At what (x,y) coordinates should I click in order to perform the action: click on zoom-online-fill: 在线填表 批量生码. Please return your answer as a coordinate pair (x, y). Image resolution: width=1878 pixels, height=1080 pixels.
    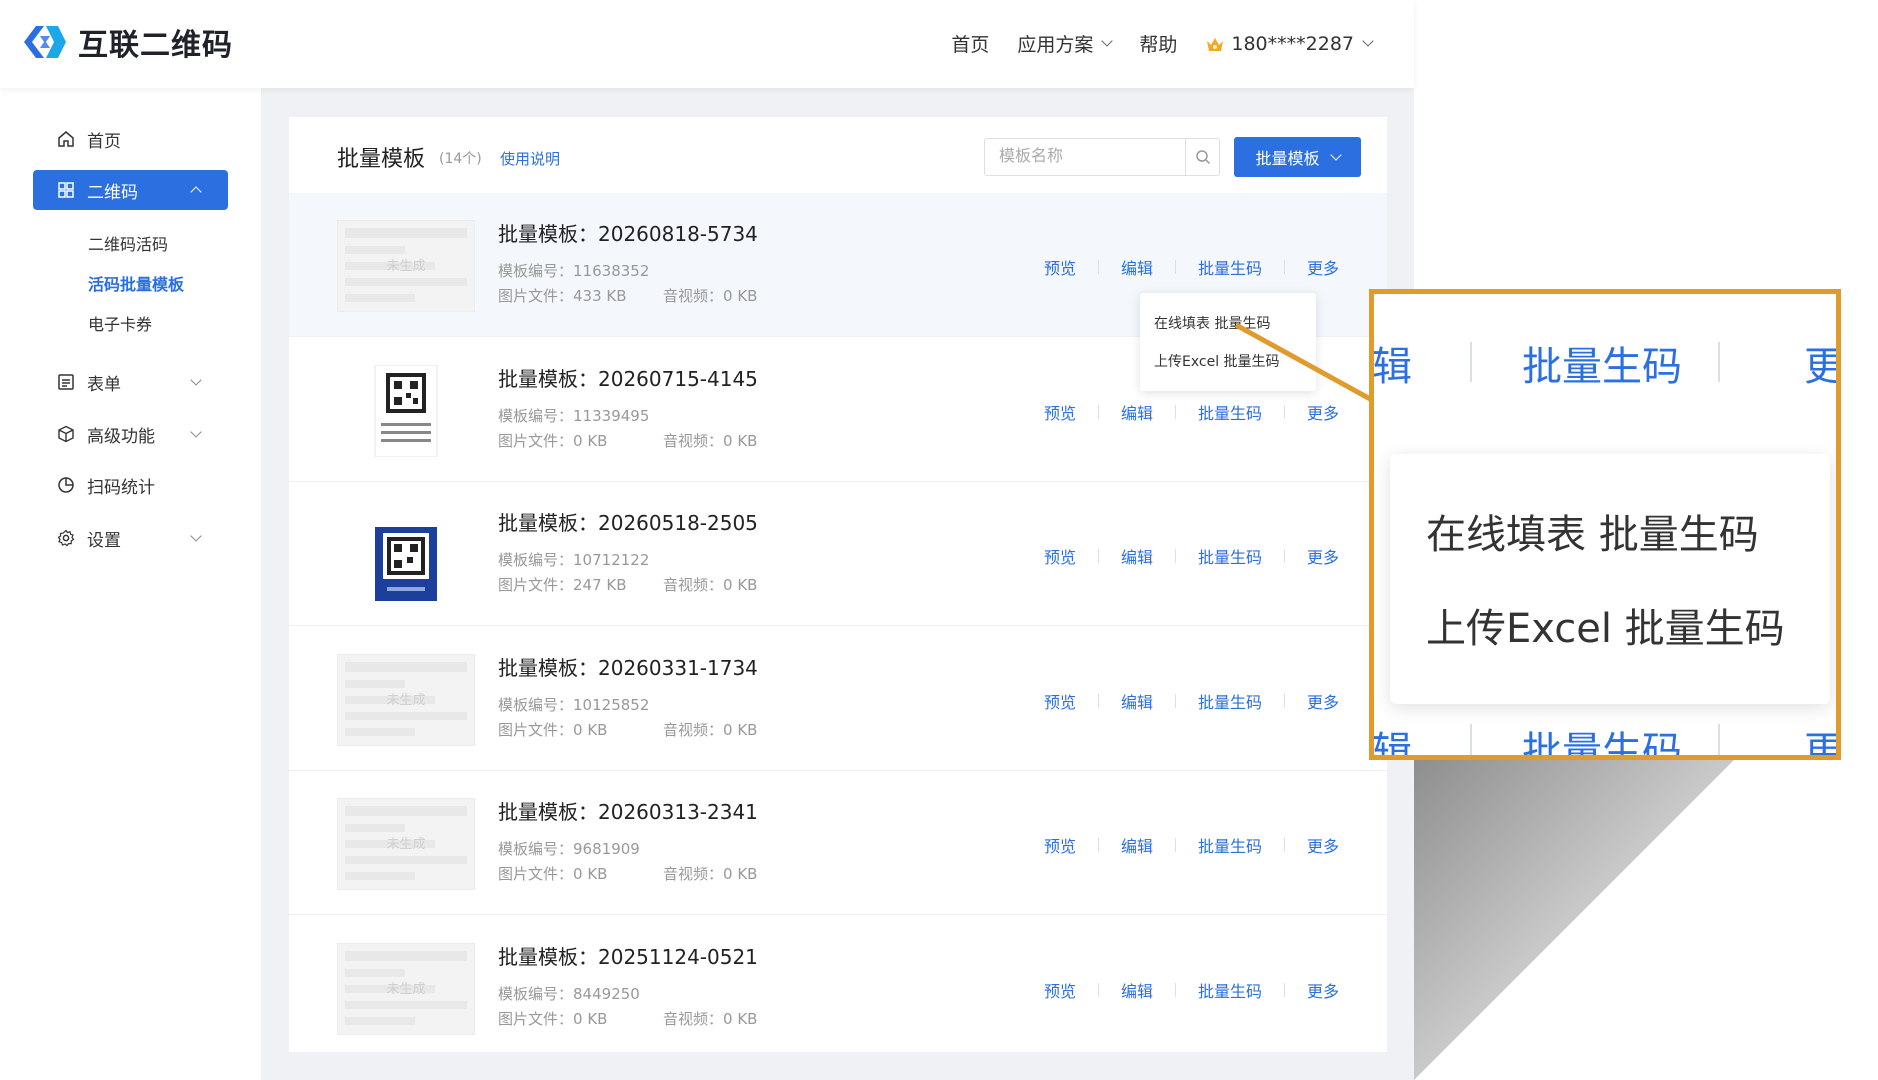
    Looking at the image, I should click on (1592, 535).